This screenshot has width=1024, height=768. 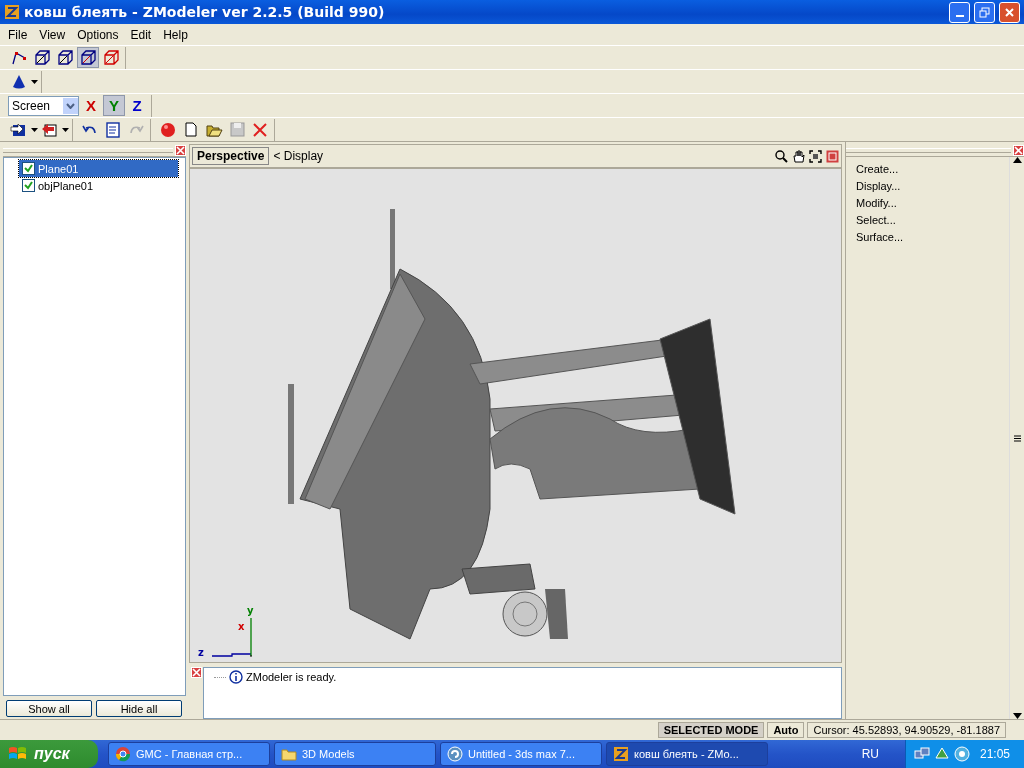 What do you see at coordinates (832, 156) in the screenshot?
I see `maximize-icon` at bounding box center [832, 156].